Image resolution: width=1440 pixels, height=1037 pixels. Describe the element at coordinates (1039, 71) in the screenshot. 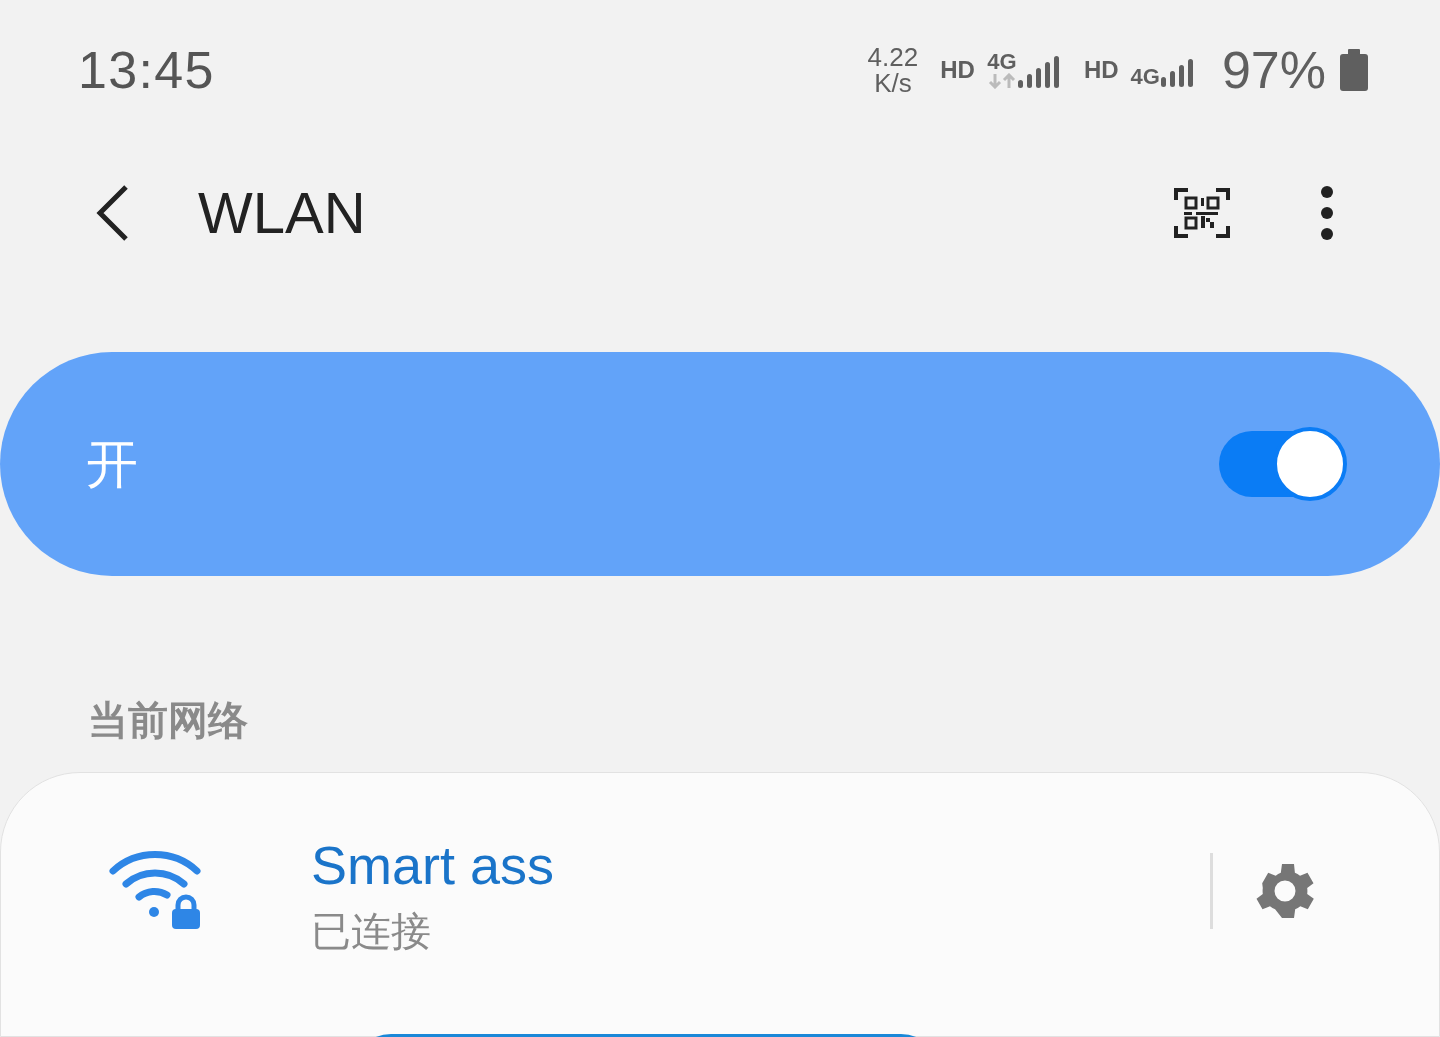

I see `signal-icon` at that location.